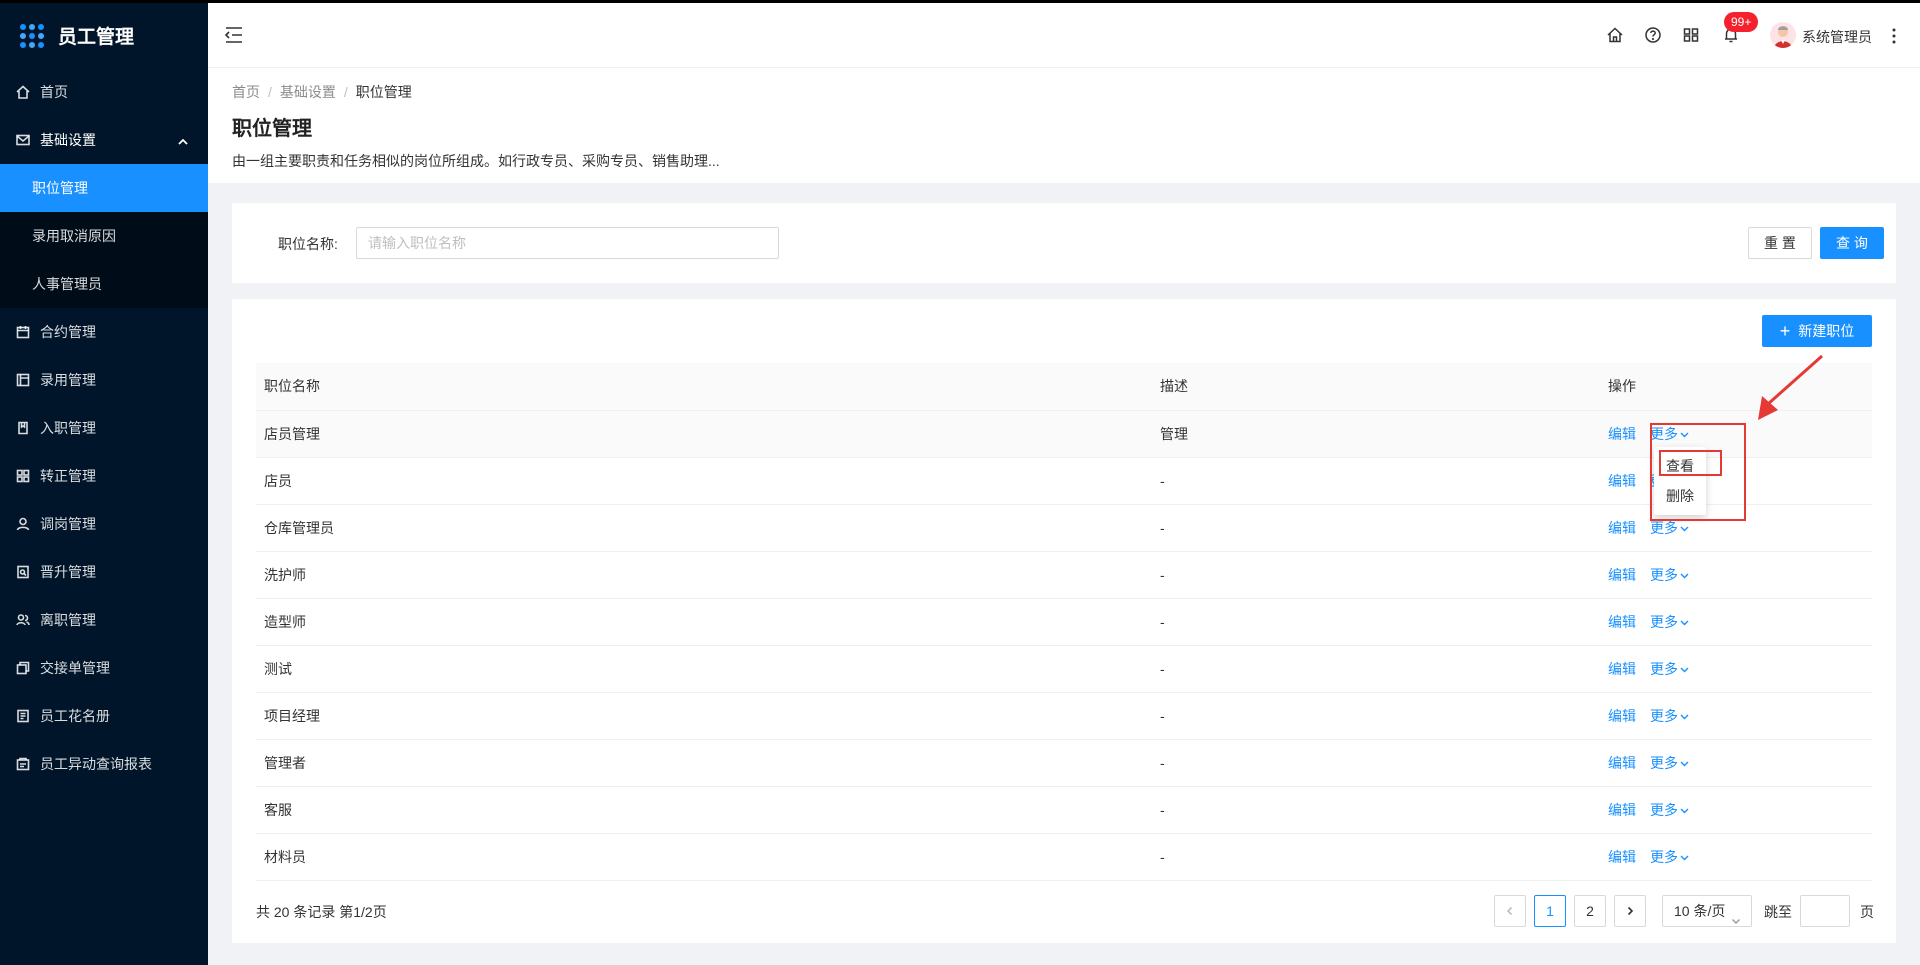  I want to click on sidebar-item-cancel-reasons: 录用取消原因, so click(104, 236).